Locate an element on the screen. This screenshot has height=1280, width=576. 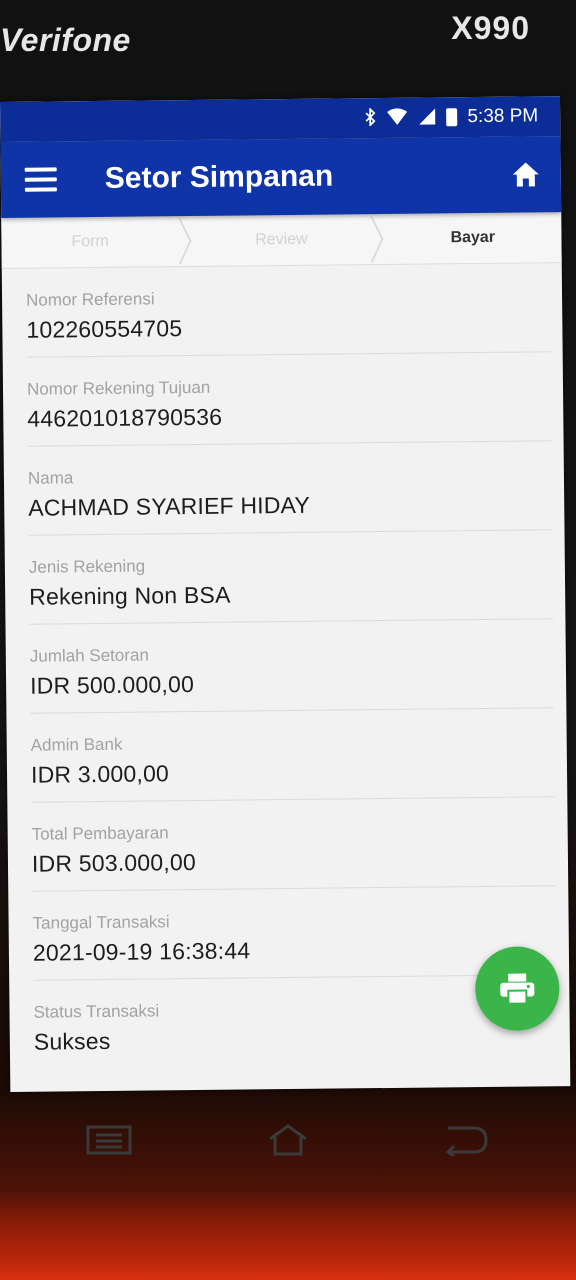
device-model-label: X990 is located at coordinates (490, 28).